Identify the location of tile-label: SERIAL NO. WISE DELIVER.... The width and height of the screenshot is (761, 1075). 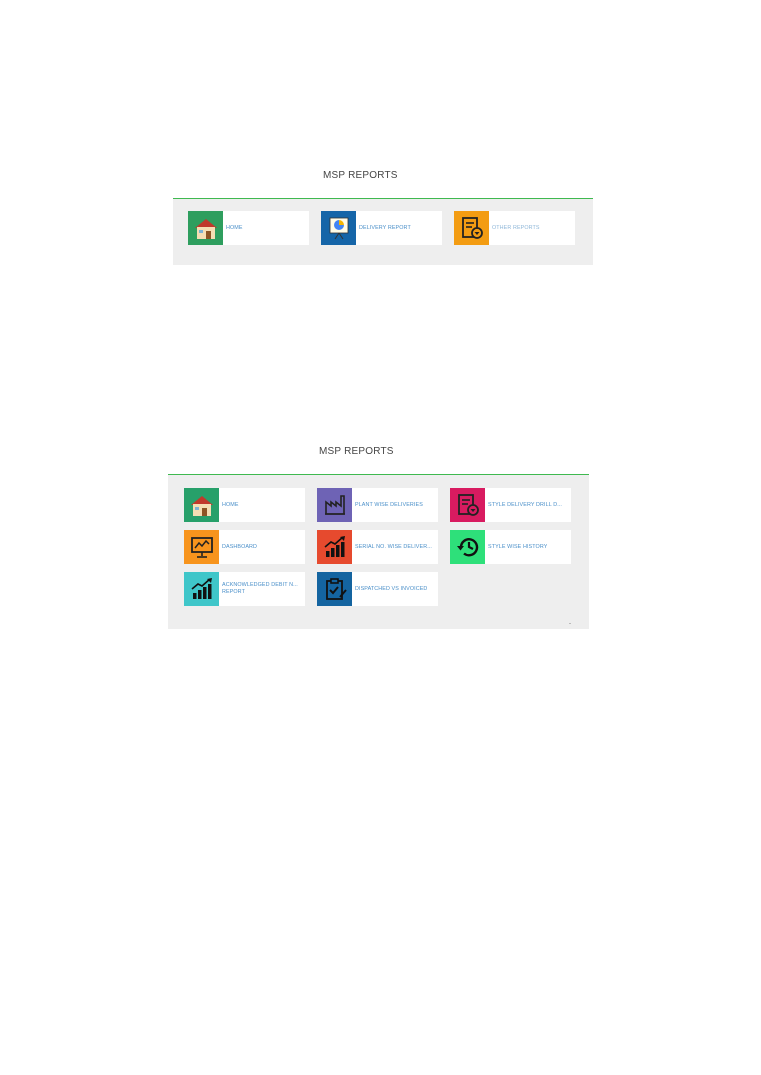
(393, 546).